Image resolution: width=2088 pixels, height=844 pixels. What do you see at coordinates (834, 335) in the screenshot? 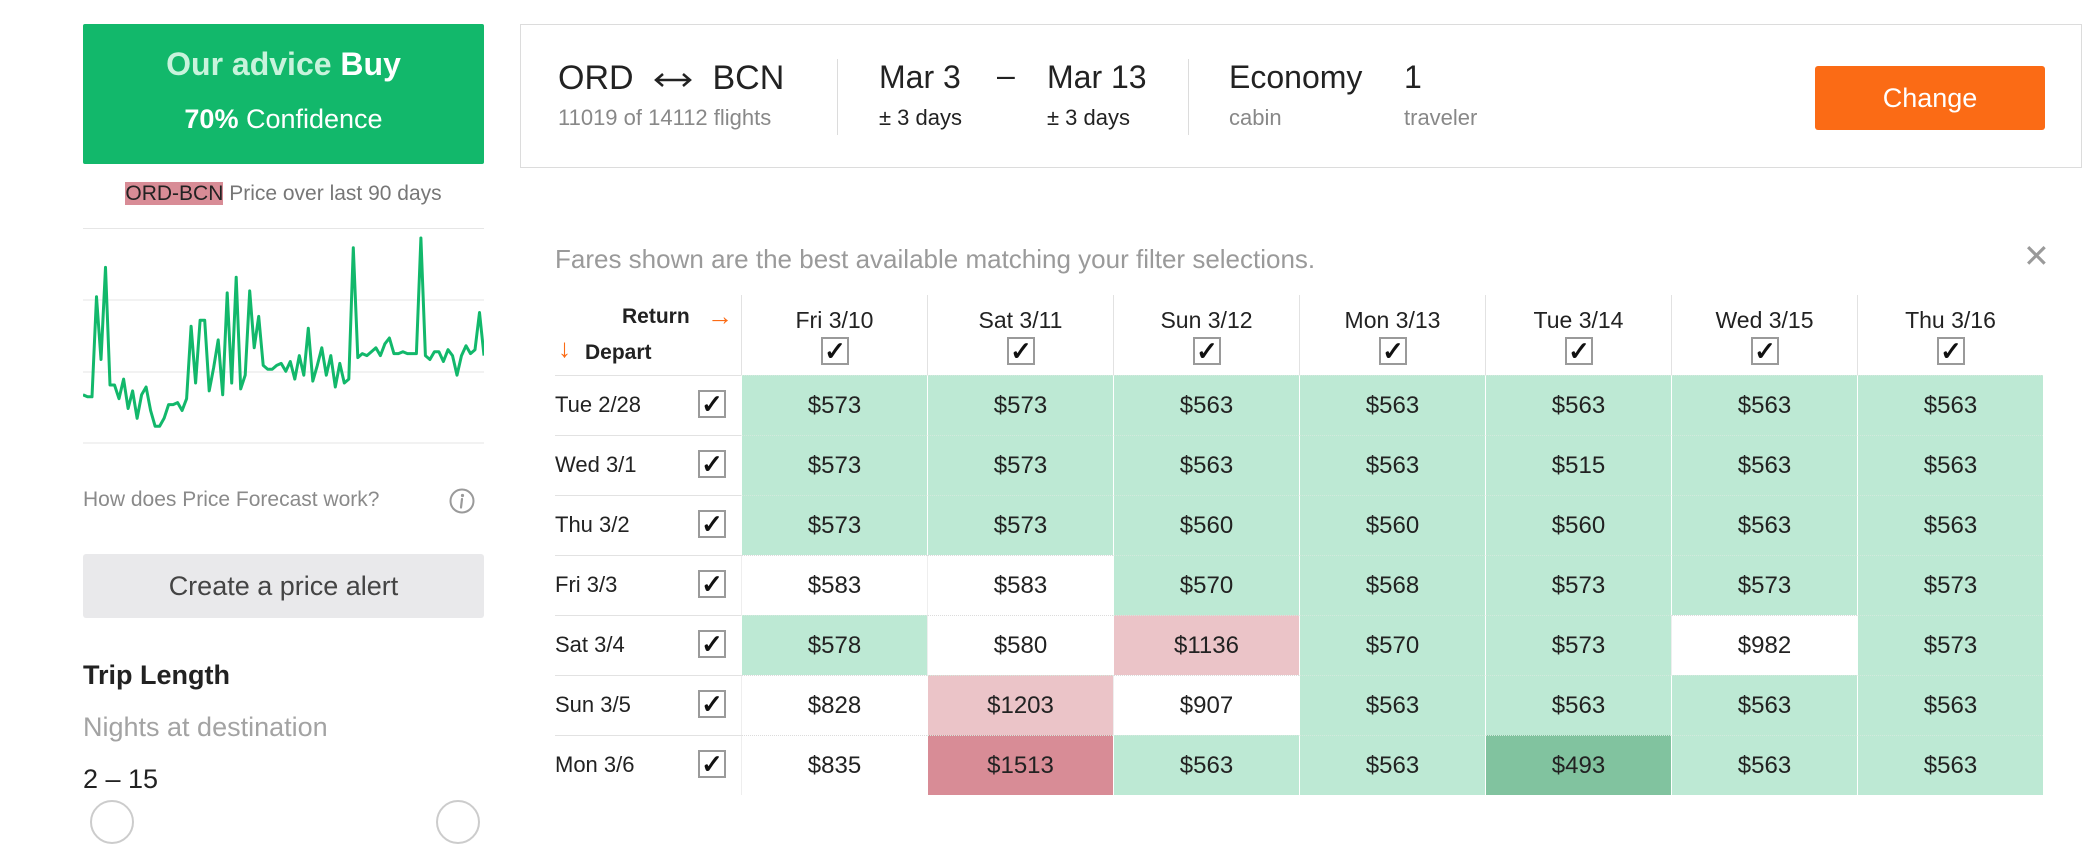
I see `return-date-column-header: Fri 3/10 ✓` at bounding box center [834, 335].